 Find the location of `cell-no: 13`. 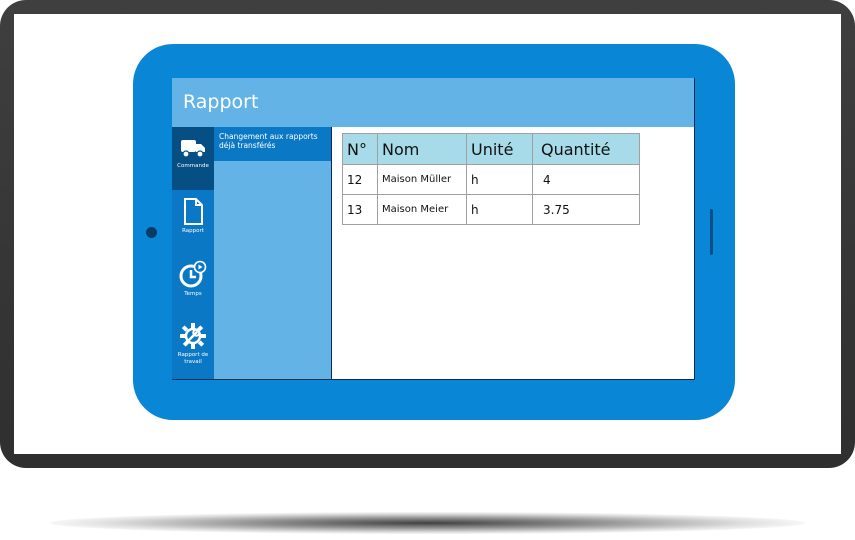

cell-no: 13 is located at coordinates (360, 209).